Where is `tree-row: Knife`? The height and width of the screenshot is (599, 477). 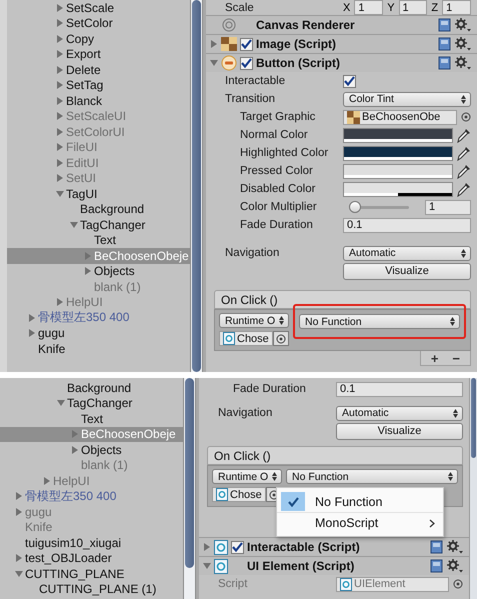 tree-row: Knife is located at coordinates (98, 348).